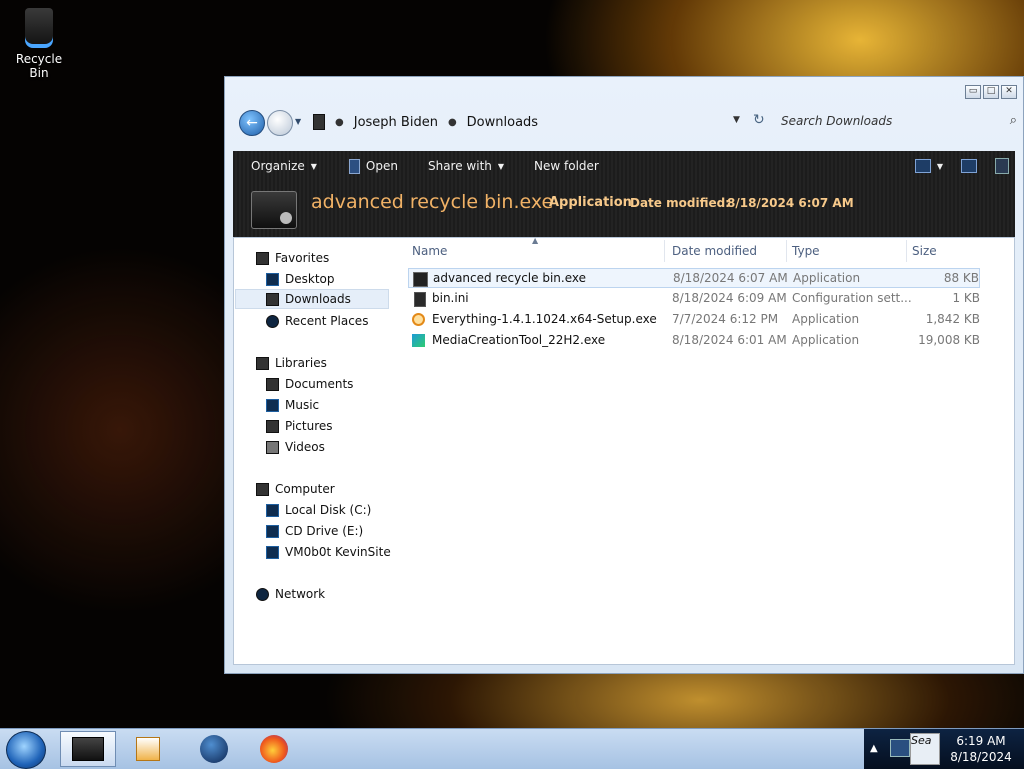  What do you see at coordinates (301, 363) in the screenshot?
I see `nav-libraries-label: Libraries` at bounding box center [301, 363].